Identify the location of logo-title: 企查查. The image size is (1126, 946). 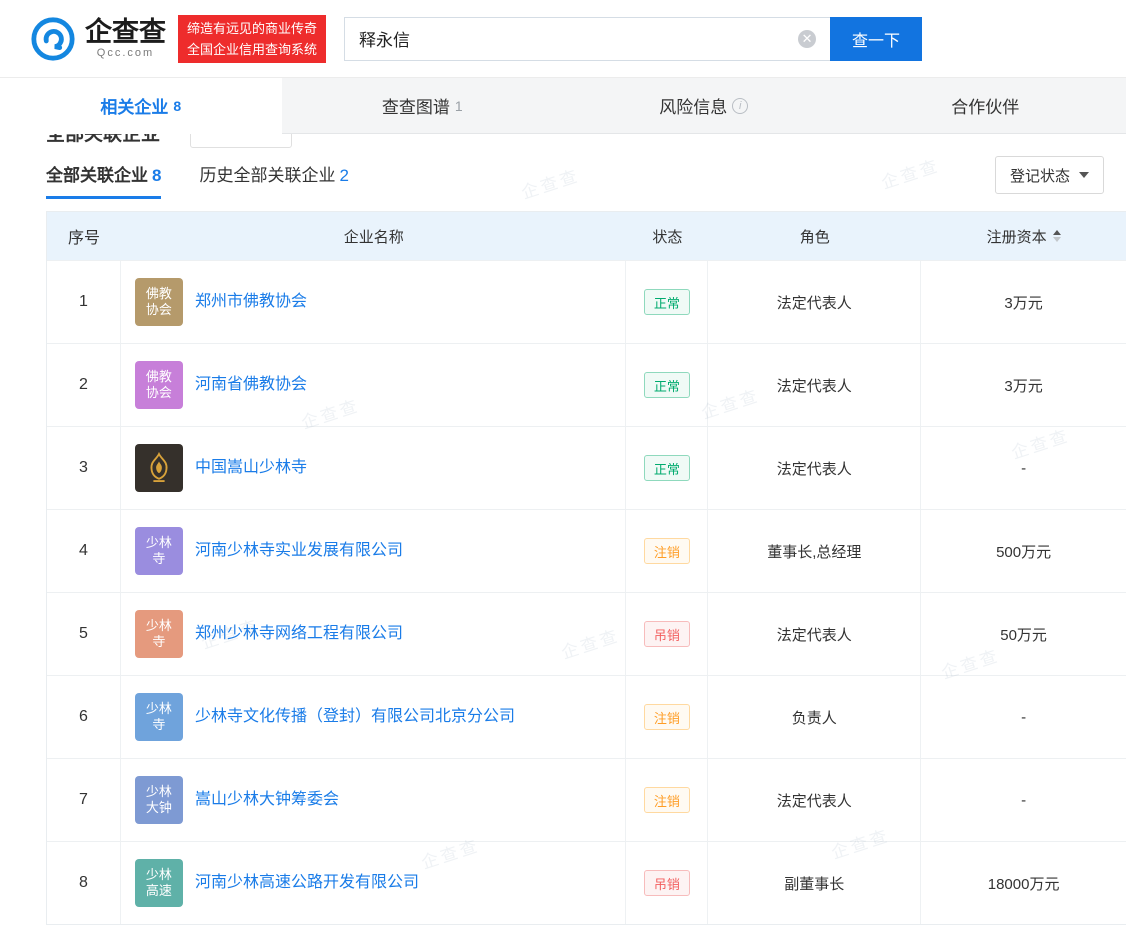
(125, 31).